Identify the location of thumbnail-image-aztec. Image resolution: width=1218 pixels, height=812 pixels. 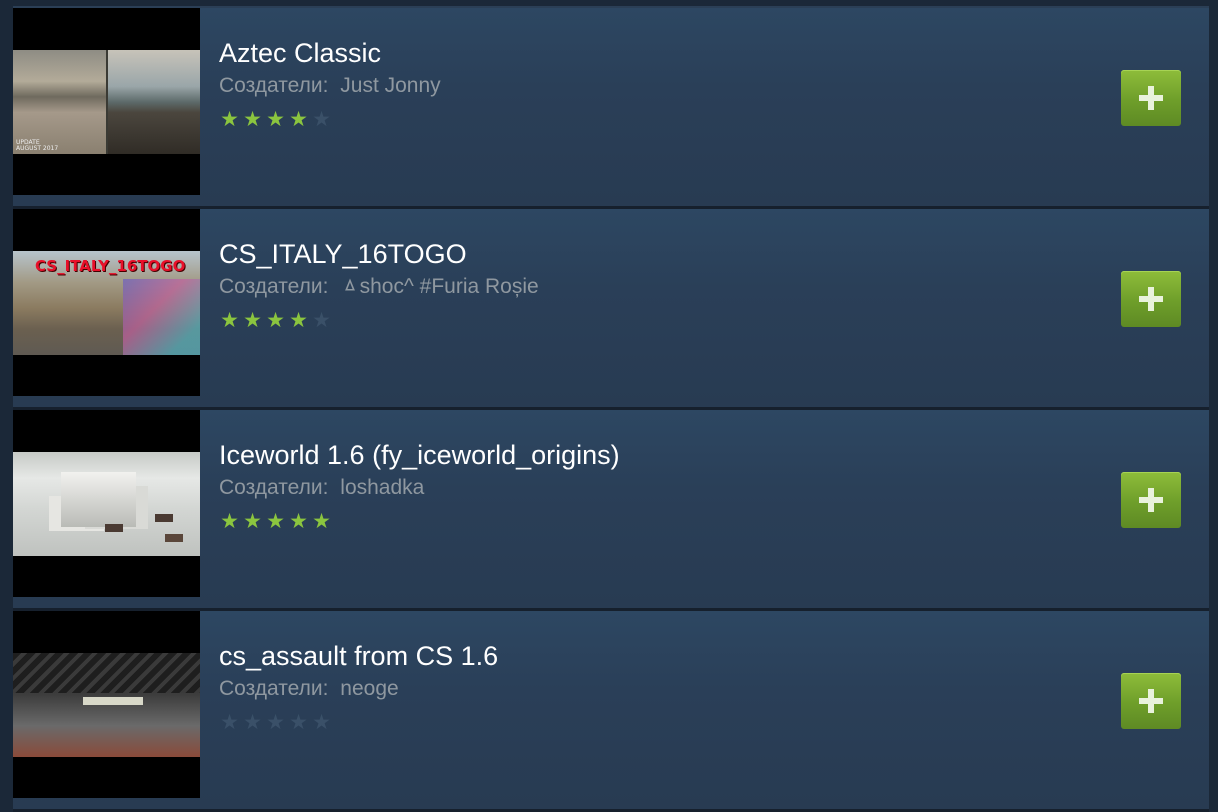
(106, 102).